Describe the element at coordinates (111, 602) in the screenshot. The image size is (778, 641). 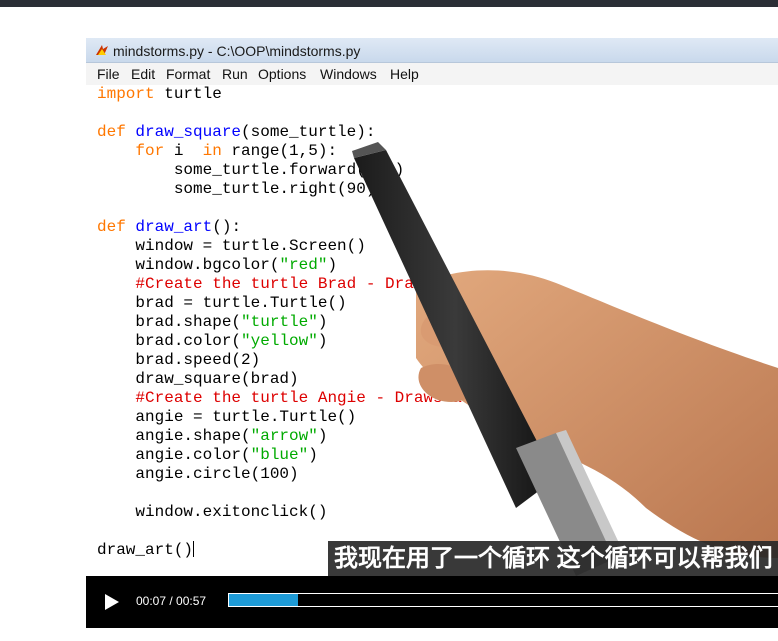
I see `play-icon` at that location.